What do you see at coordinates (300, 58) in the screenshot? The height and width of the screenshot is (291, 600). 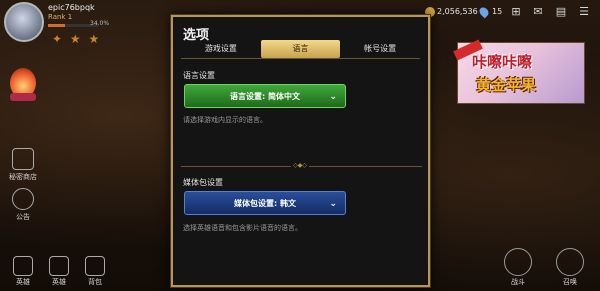 I see `tab-underline` at bounding box center [300, 58].